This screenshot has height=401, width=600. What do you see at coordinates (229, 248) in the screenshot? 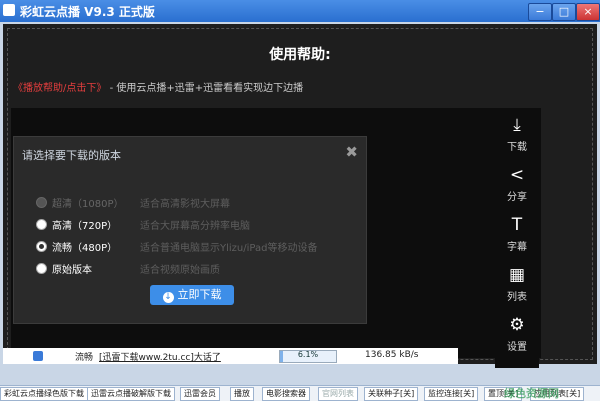
I see `option-desc: 适合普通电脑显示Ylizu/iPad等移动设备` at bounding box center [229, 248].